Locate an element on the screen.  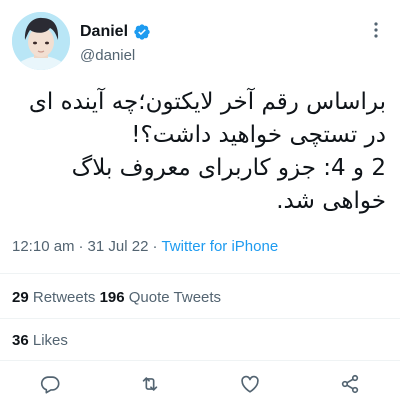
retweet-icon is located at coordinates (150, 384).